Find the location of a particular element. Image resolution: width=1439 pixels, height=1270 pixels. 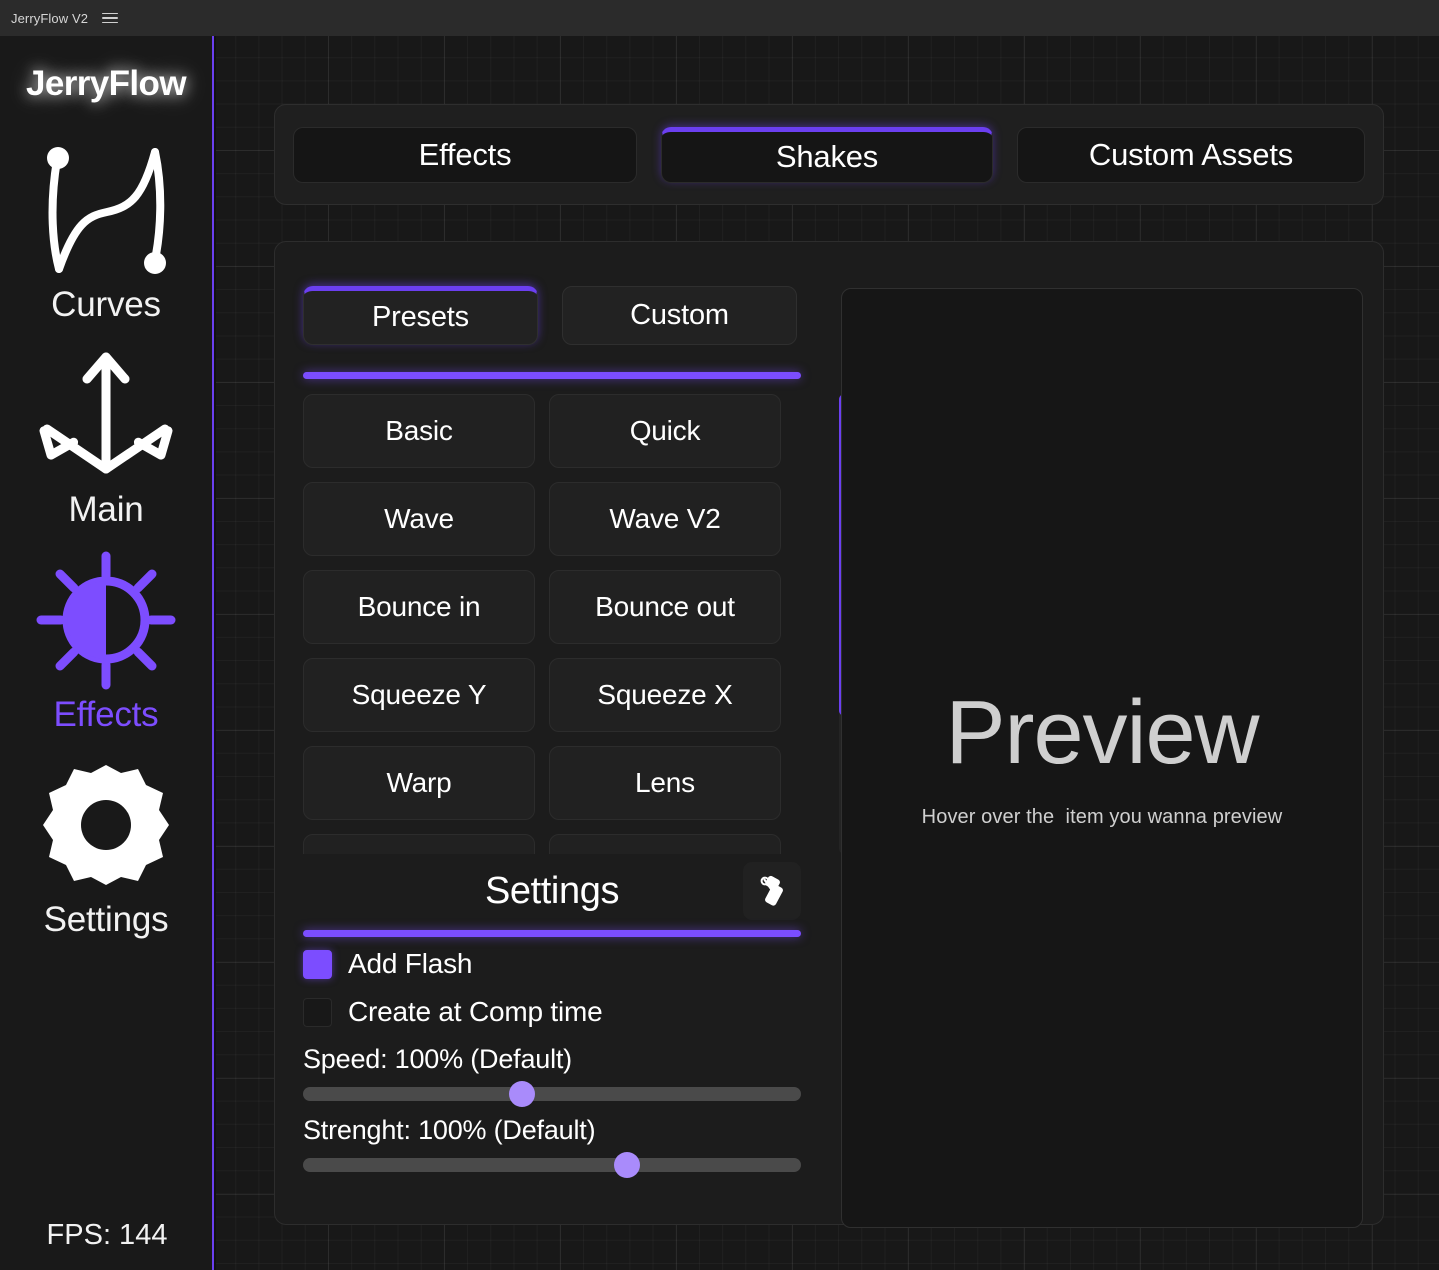

preview-title: Preview is located at coordinates (1102, 732).